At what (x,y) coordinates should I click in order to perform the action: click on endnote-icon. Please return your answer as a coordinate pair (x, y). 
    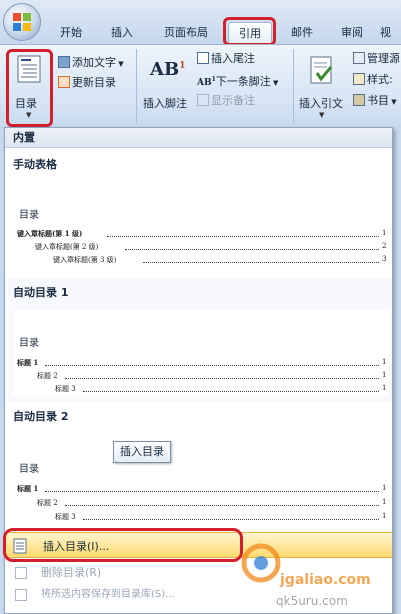
    Looking at the image, I should click on (203, 58).